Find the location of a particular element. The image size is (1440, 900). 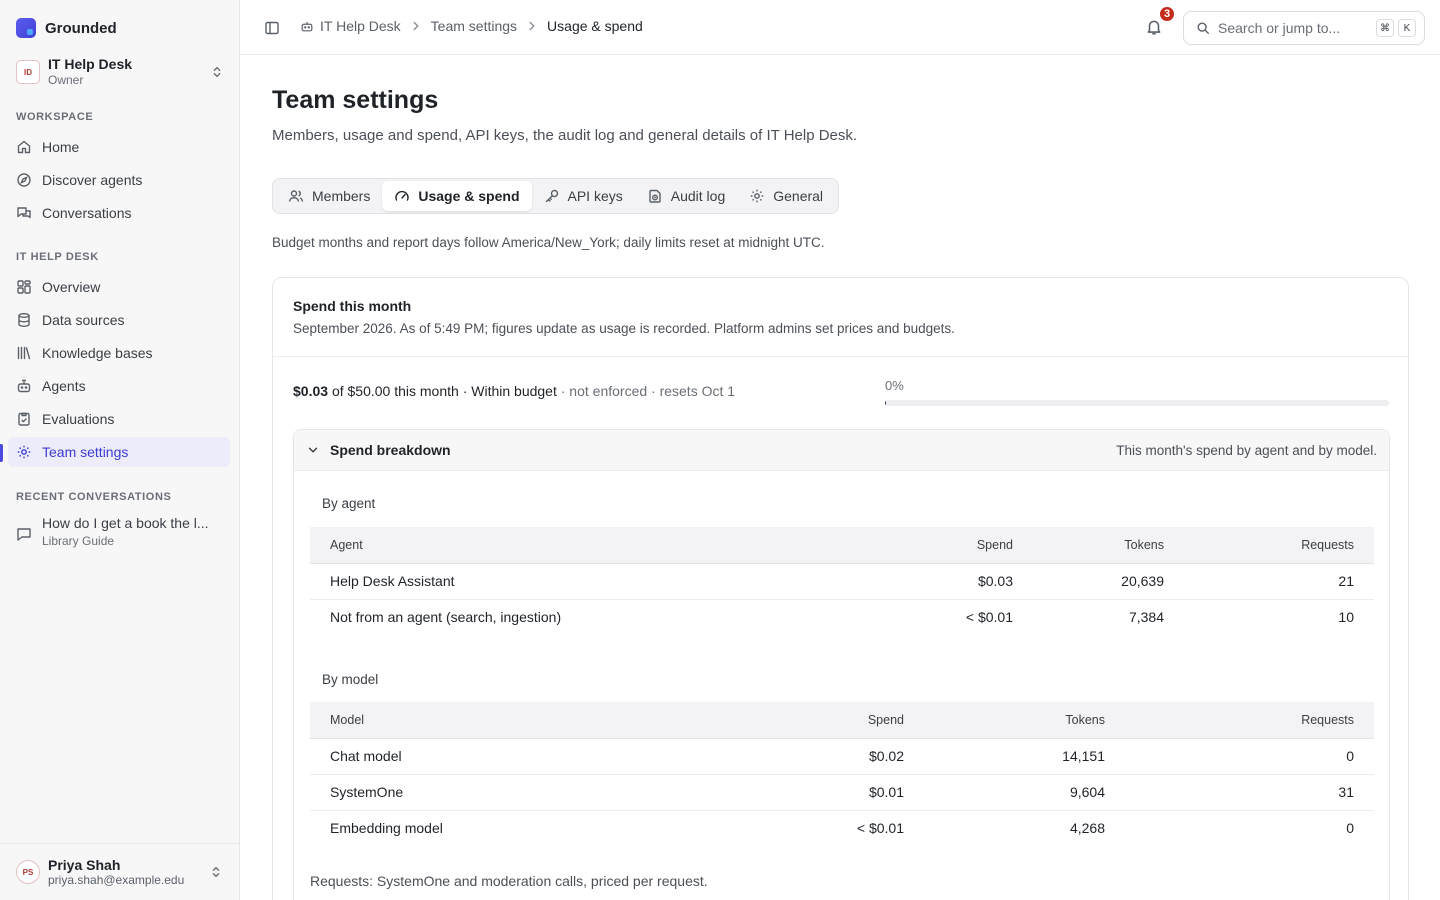

recent-conversation-agent: Library Guide is located at coordinates (78, 541).